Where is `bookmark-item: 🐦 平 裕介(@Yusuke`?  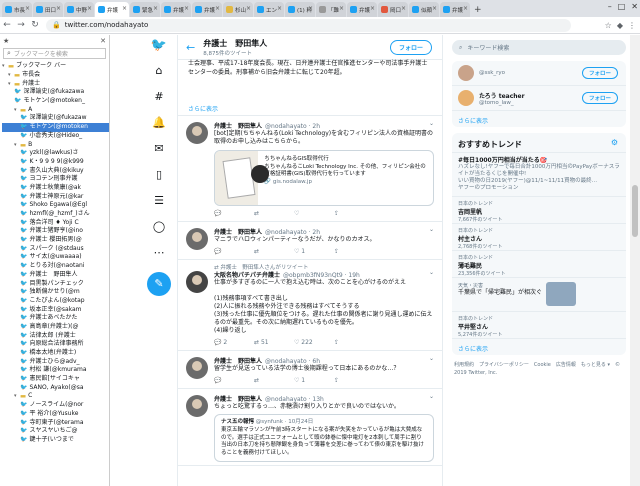
bookmark-item: 🐦 平 裕介(@Yusuke is located at coordinates (55, 414).